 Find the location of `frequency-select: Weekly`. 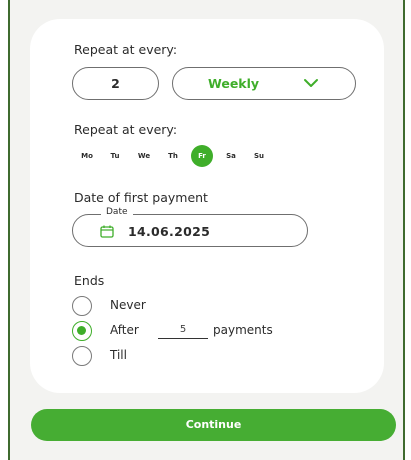

frequency-select: Weekly is located at coordinates (264, 83).